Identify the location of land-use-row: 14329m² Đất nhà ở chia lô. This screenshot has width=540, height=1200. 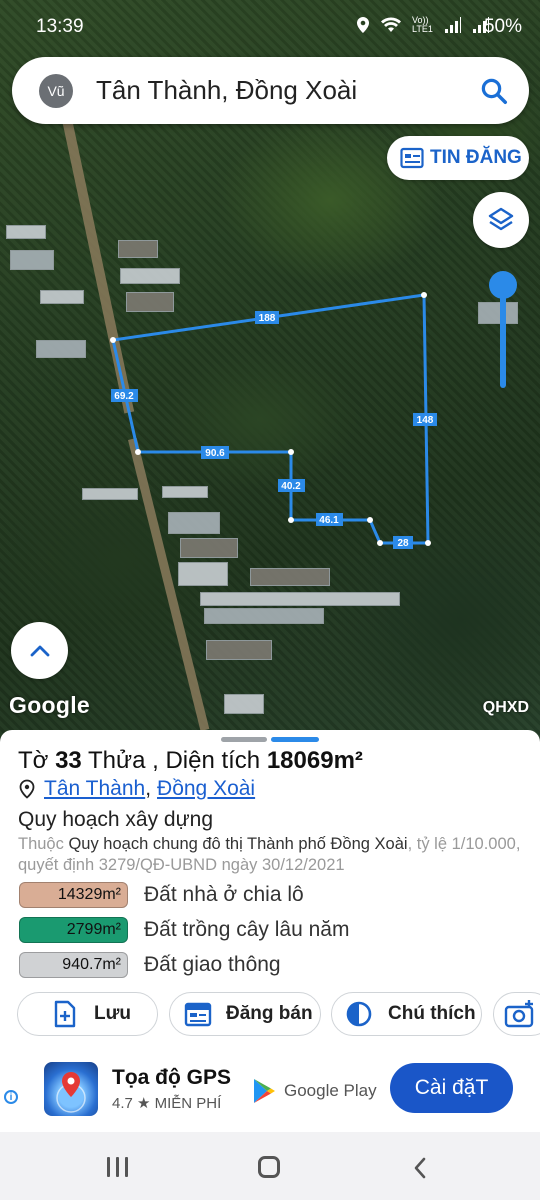
(269, 895).